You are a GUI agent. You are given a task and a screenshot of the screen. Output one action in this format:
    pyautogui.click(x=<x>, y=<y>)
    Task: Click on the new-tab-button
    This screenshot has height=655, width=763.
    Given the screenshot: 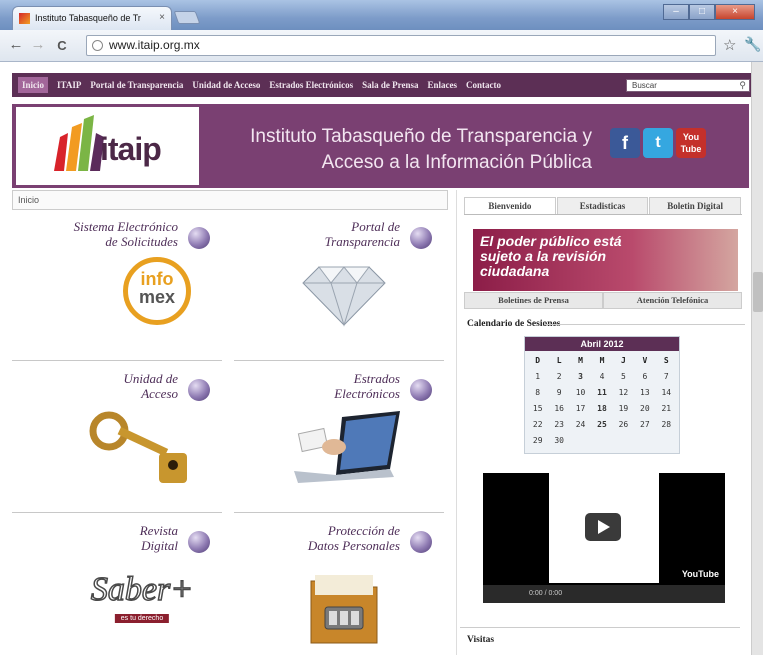 What is the action you would take?
    pyautogui.click(x=187, y=17)
    